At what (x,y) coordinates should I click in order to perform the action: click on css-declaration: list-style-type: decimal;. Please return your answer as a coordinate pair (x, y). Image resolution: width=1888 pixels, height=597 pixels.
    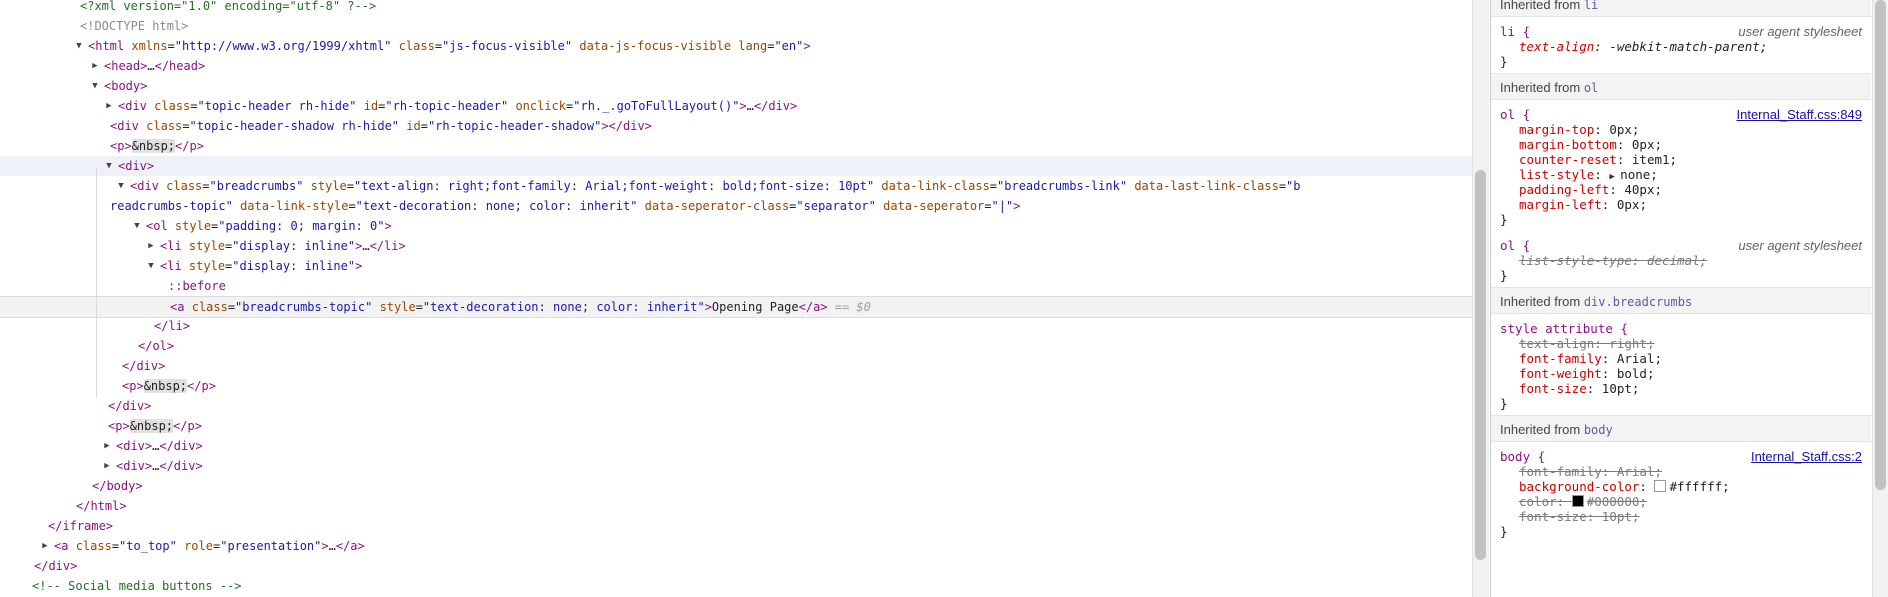
    Looking at the image, I should click on (1613, 261).